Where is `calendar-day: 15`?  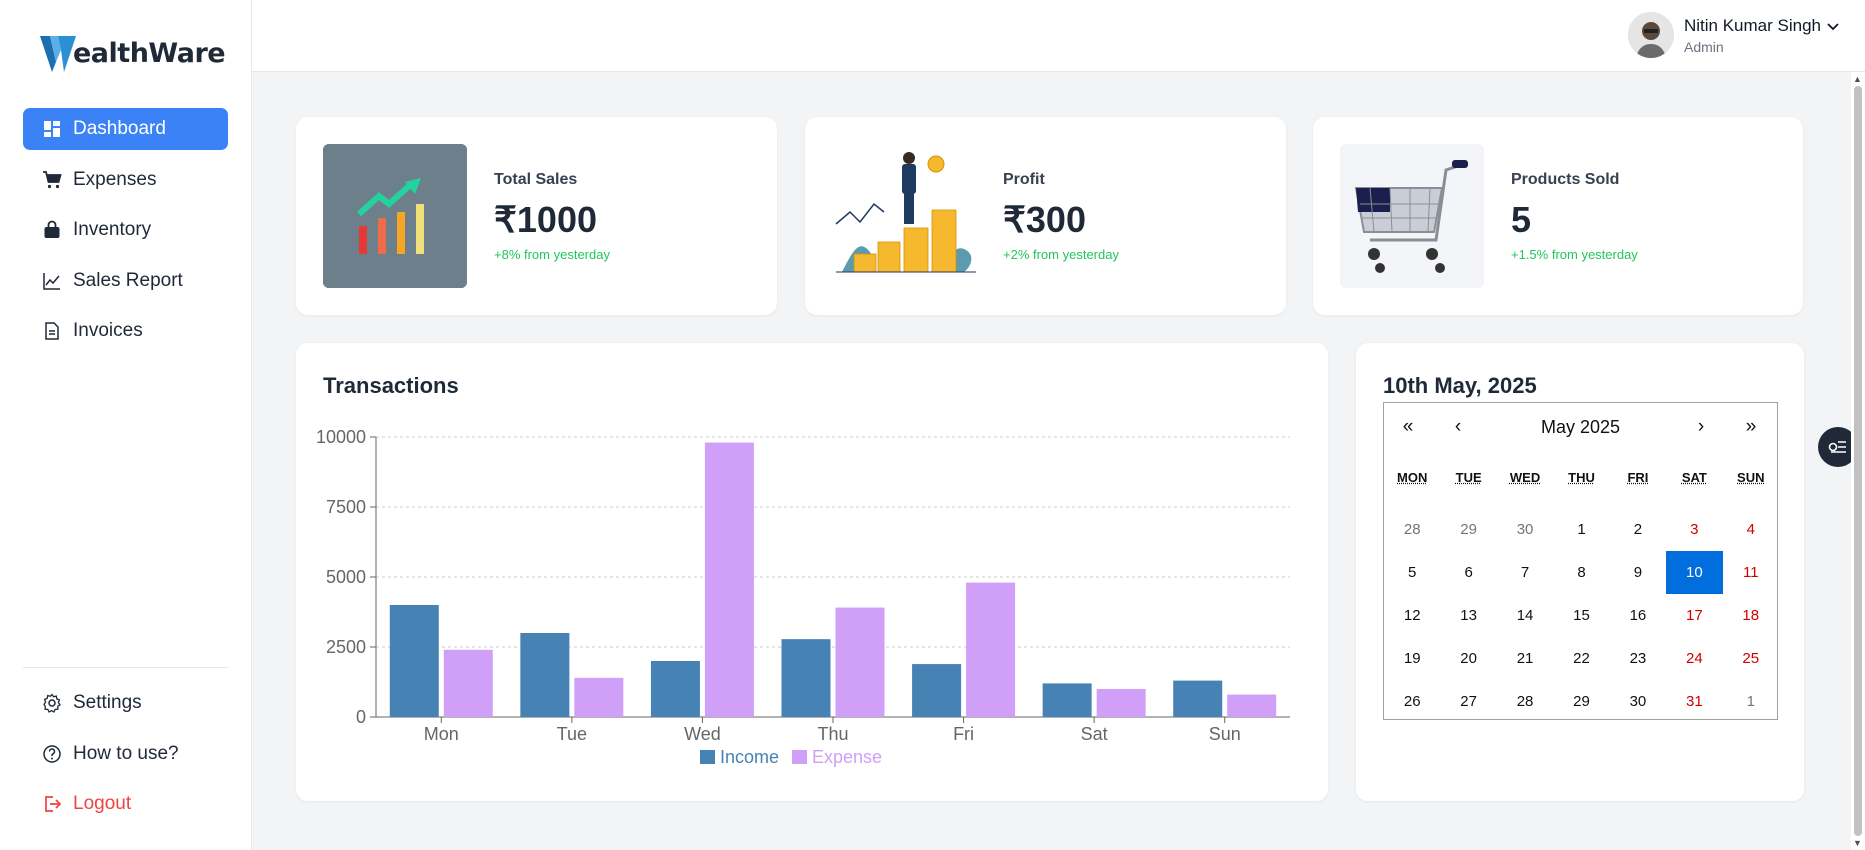 calendar-day: 15 is located at coordinates (1581, 615).